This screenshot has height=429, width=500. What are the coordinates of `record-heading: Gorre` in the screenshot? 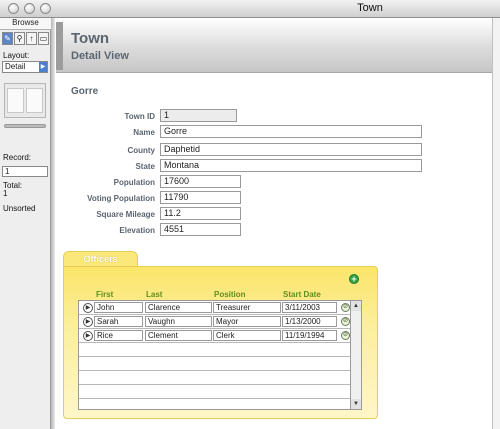 It's located at (85, 91).